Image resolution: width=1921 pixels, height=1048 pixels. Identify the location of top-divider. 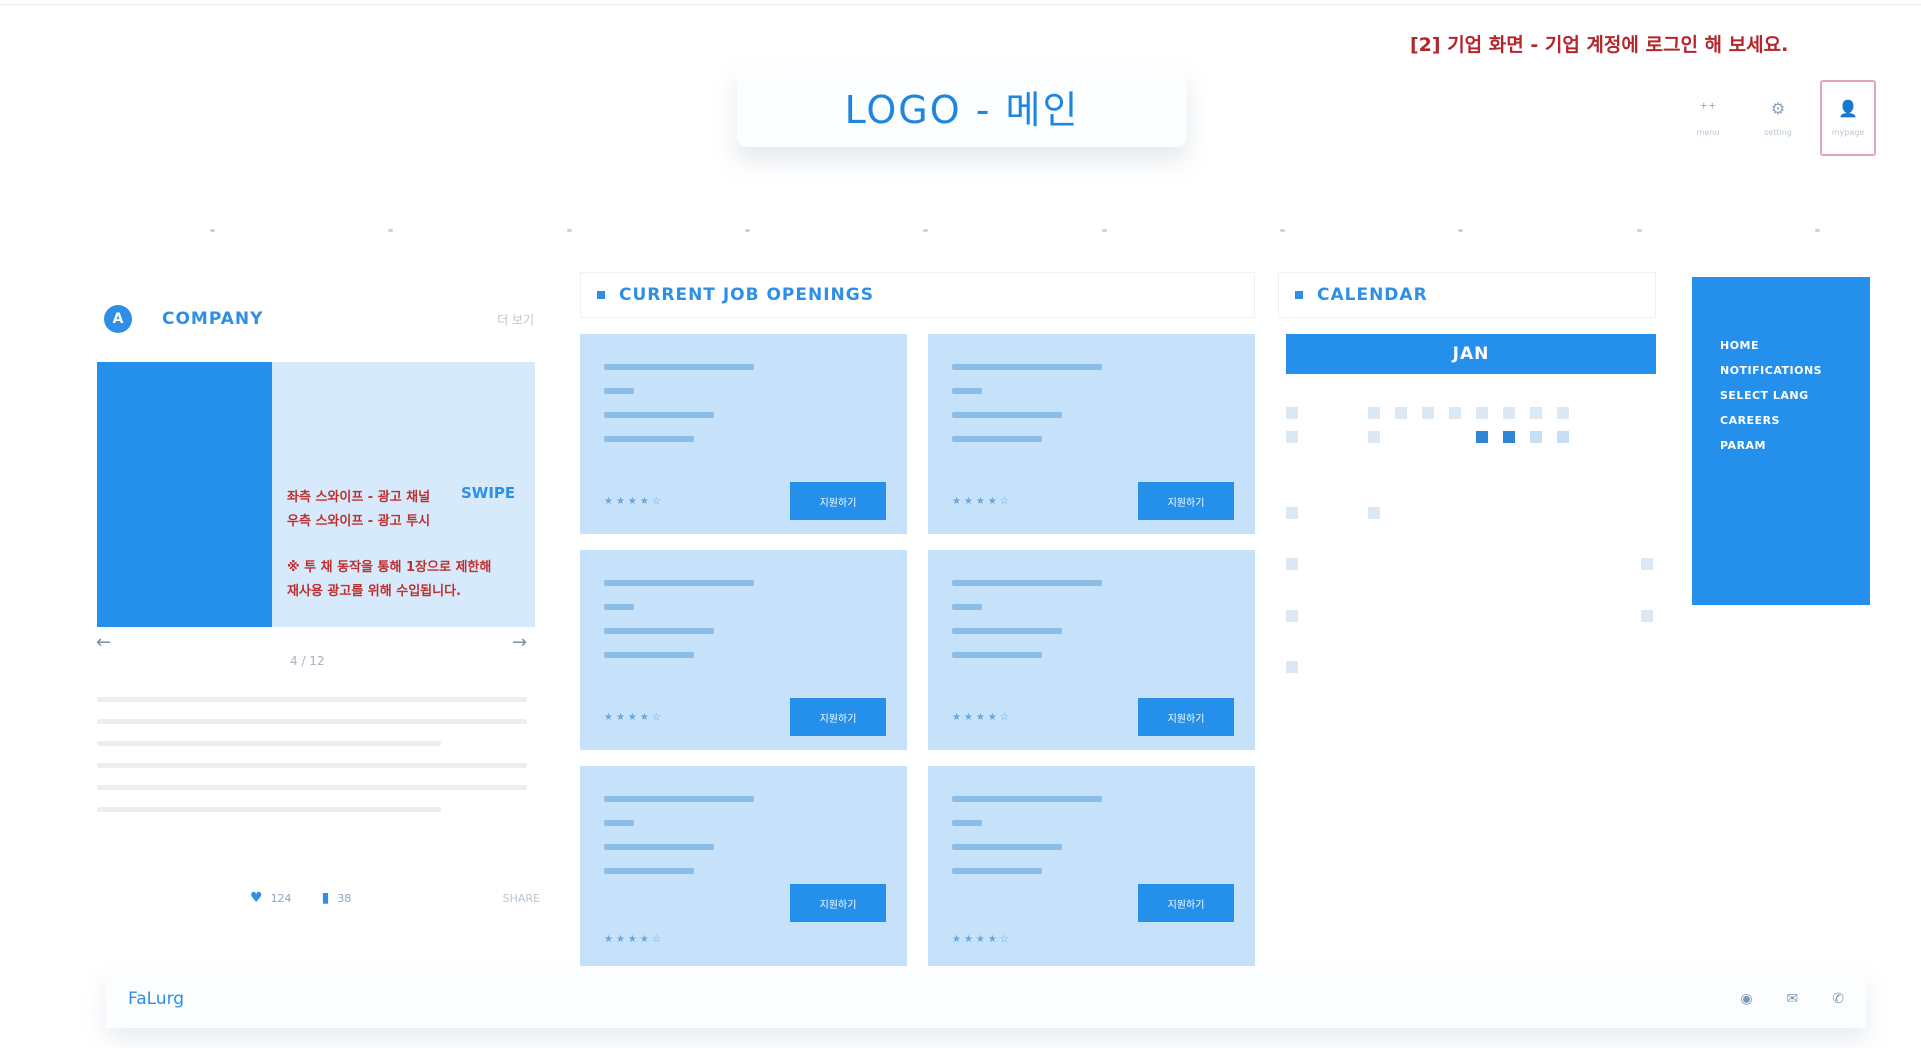
(960, 4).